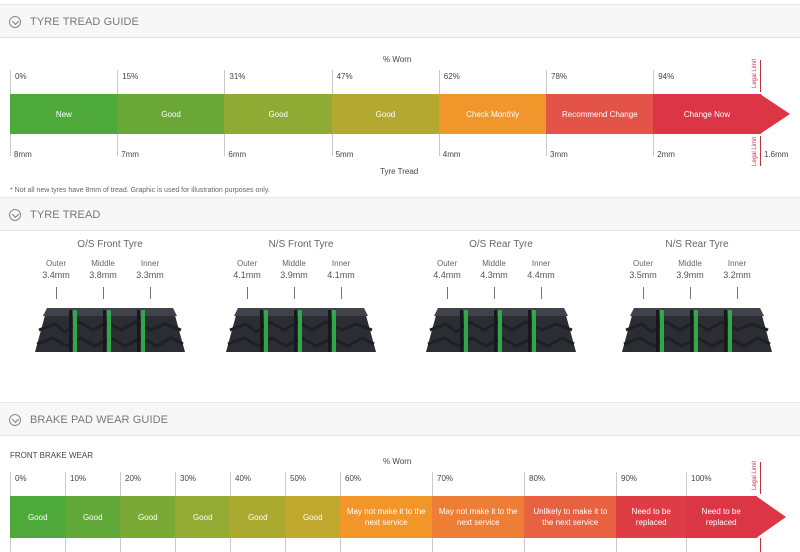 The width and height of the screenshot is (800, 552). Describe the element at coordinates (451, 154) in the screenshot. I see `mm-tick-label: 4mm` at that location.